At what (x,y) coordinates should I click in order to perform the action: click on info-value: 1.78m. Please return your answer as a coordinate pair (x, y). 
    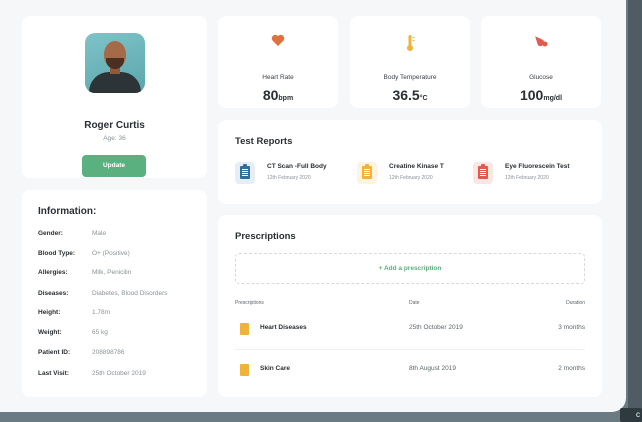
    Looking at the image, I should click on (101, 312).